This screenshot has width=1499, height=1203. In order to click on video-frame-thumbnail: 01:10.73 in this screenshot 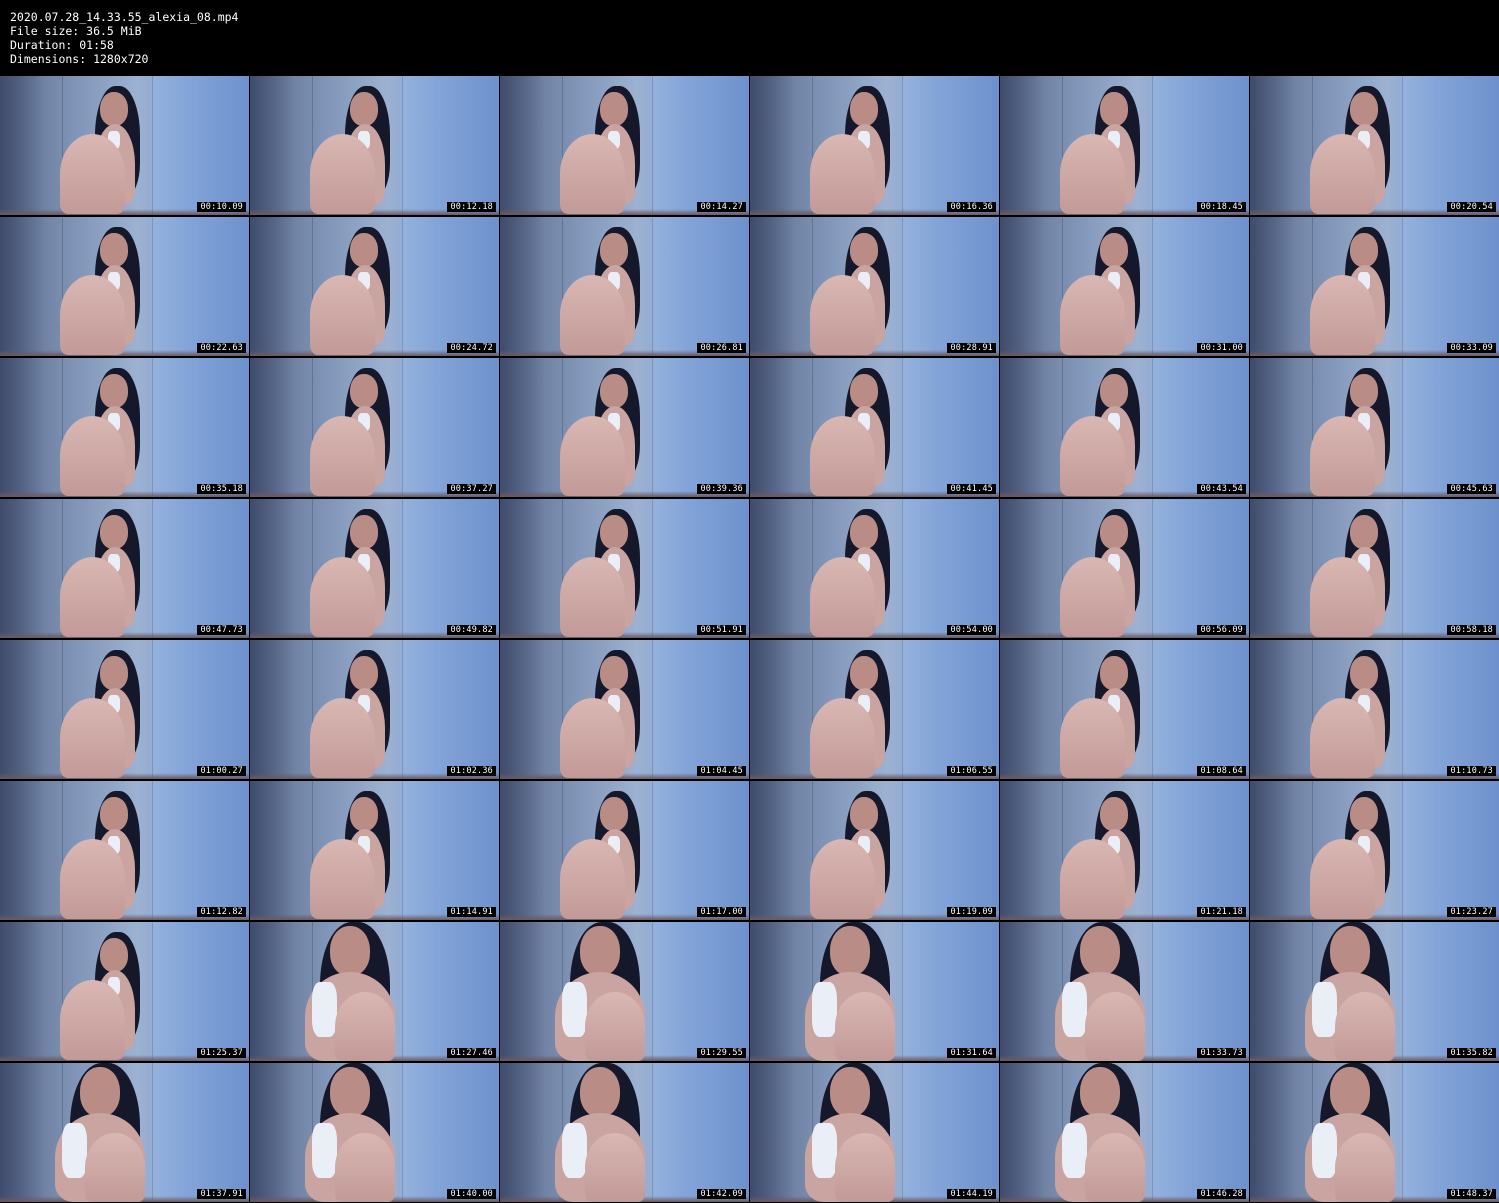, I will do `click(1374, 709)`.